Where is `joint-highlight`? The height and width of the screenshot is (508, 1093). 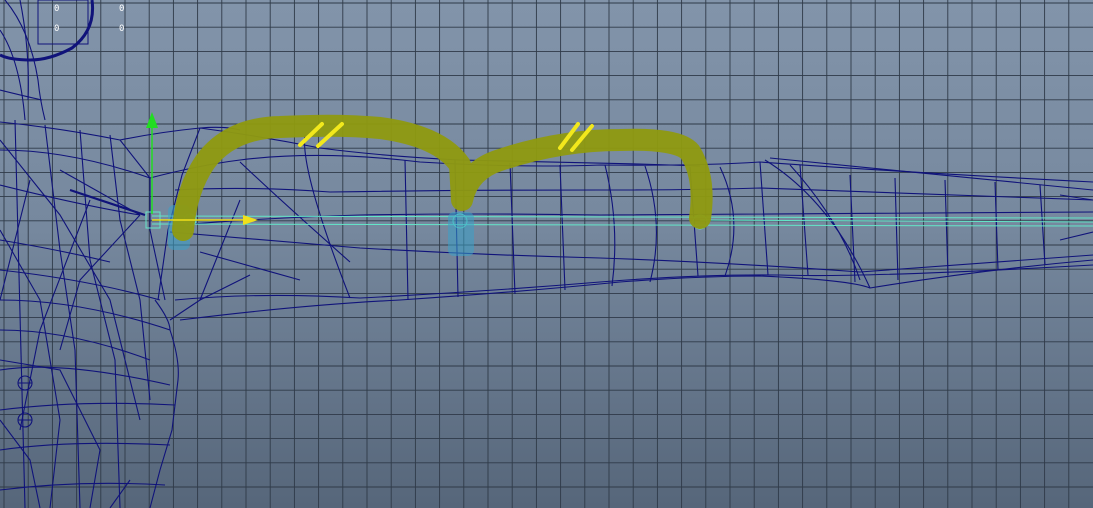
joint-highlight is located at coordinates (321, 230).